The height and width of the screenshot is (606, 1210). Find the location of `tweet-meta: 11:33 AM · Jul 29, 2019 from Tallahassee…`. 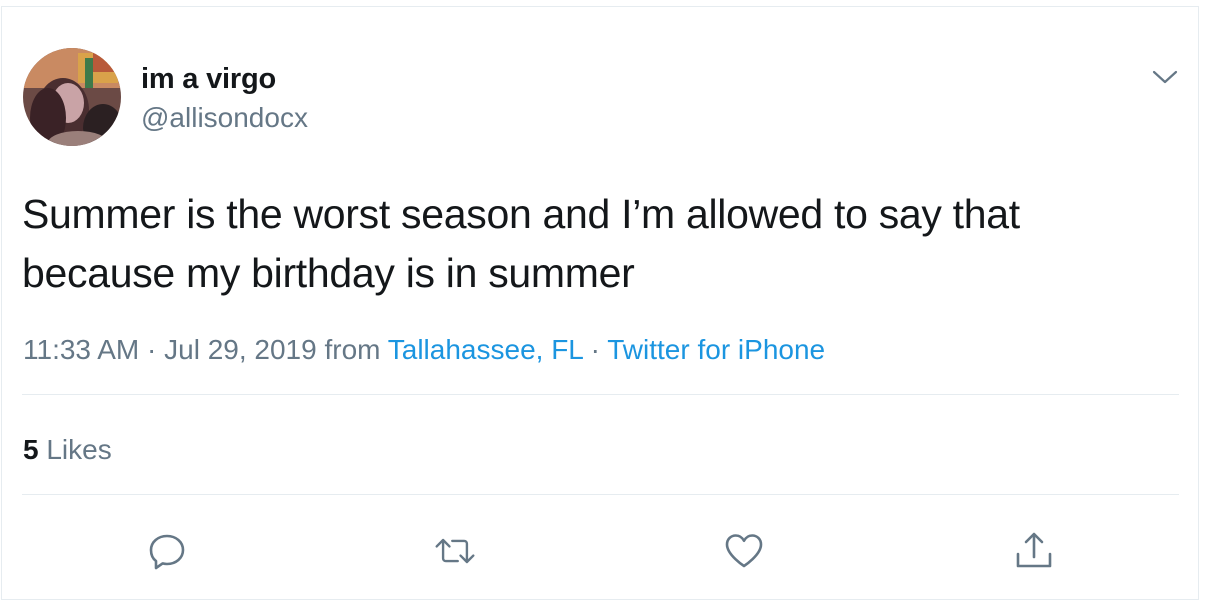

tweet-meta: 11:33 AM · Jul 29, 2019 from Tallahassee… is located at coordinates (424, 350).